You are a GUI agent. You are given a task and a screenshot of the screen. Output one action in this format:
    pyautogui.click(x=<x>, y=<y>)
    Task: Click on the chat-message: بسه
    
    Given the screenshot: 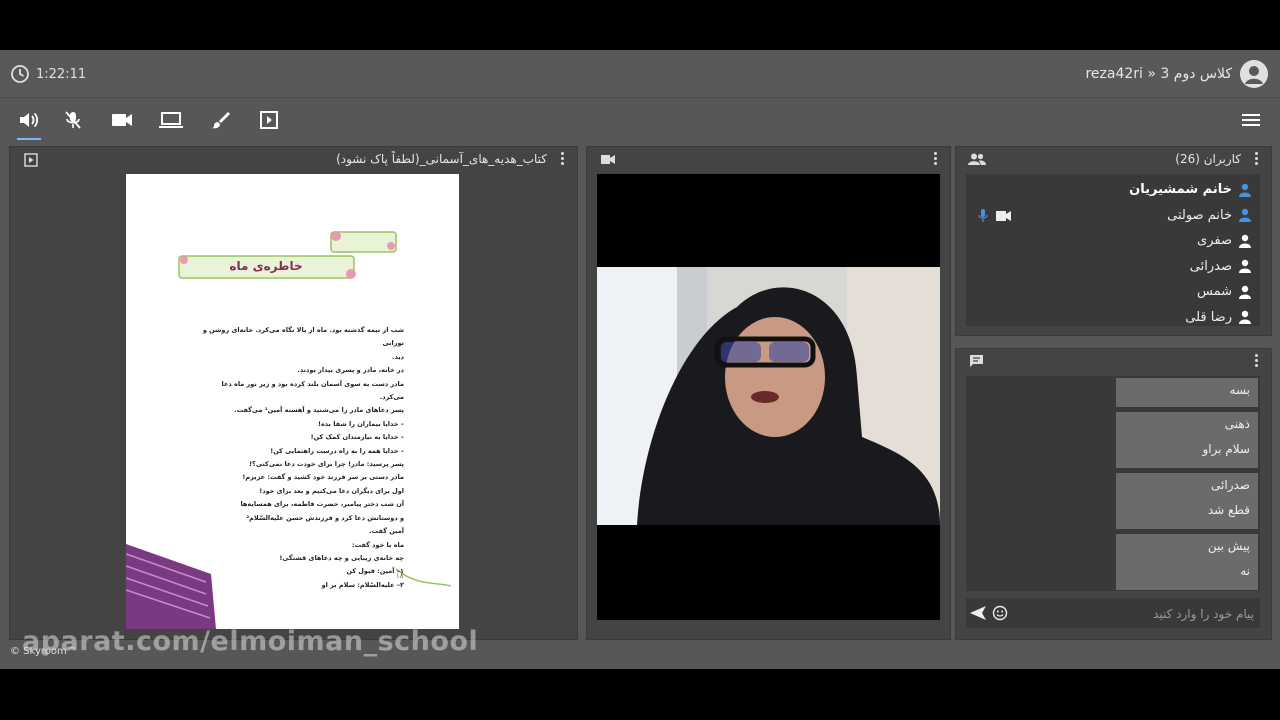 What is the action you would take?
    pyautogui.click(x=1187, y=392)
    